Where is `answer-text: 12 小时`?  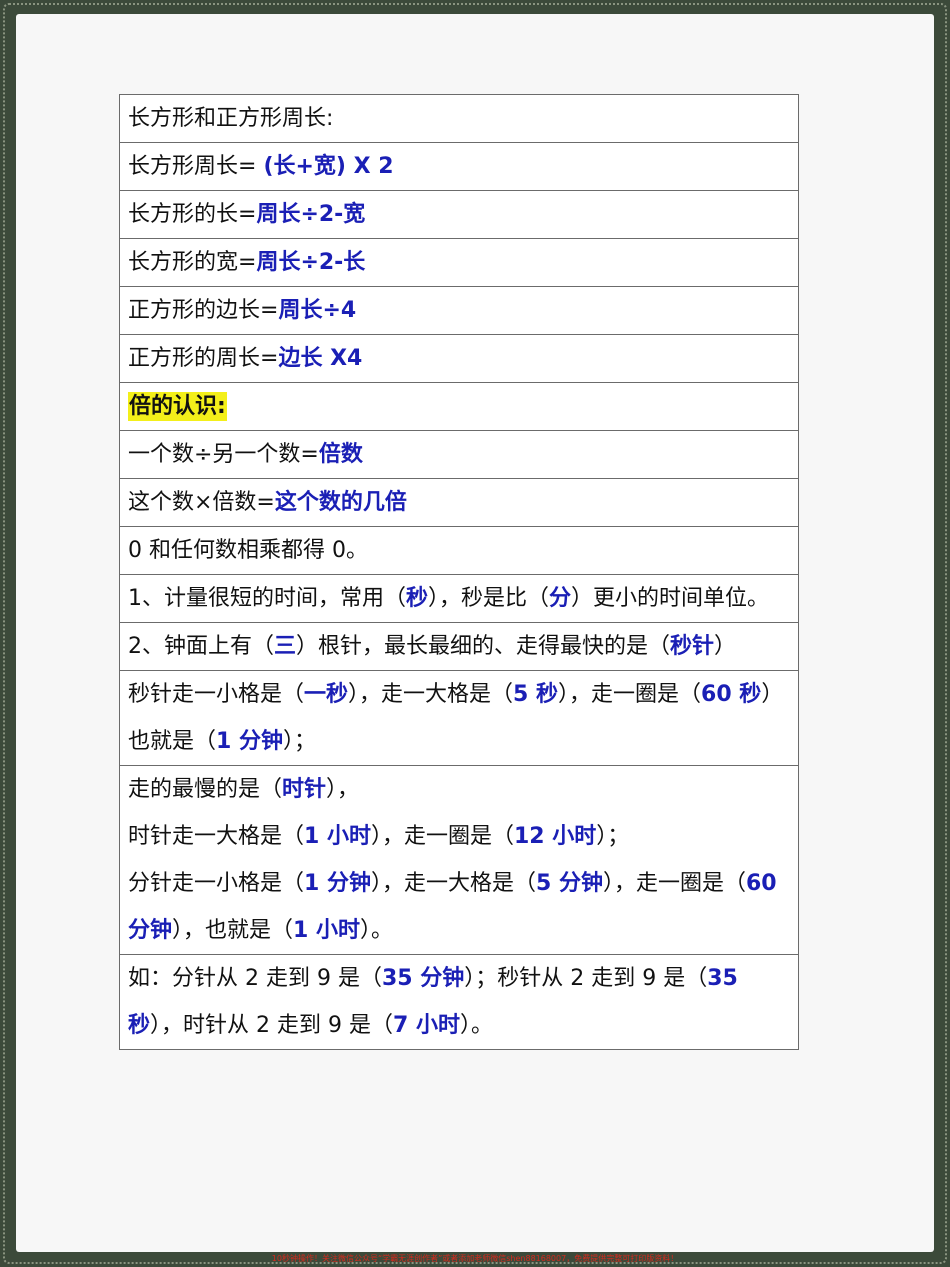 answer-text: 12 小时 is located at coordinates (555, 836).